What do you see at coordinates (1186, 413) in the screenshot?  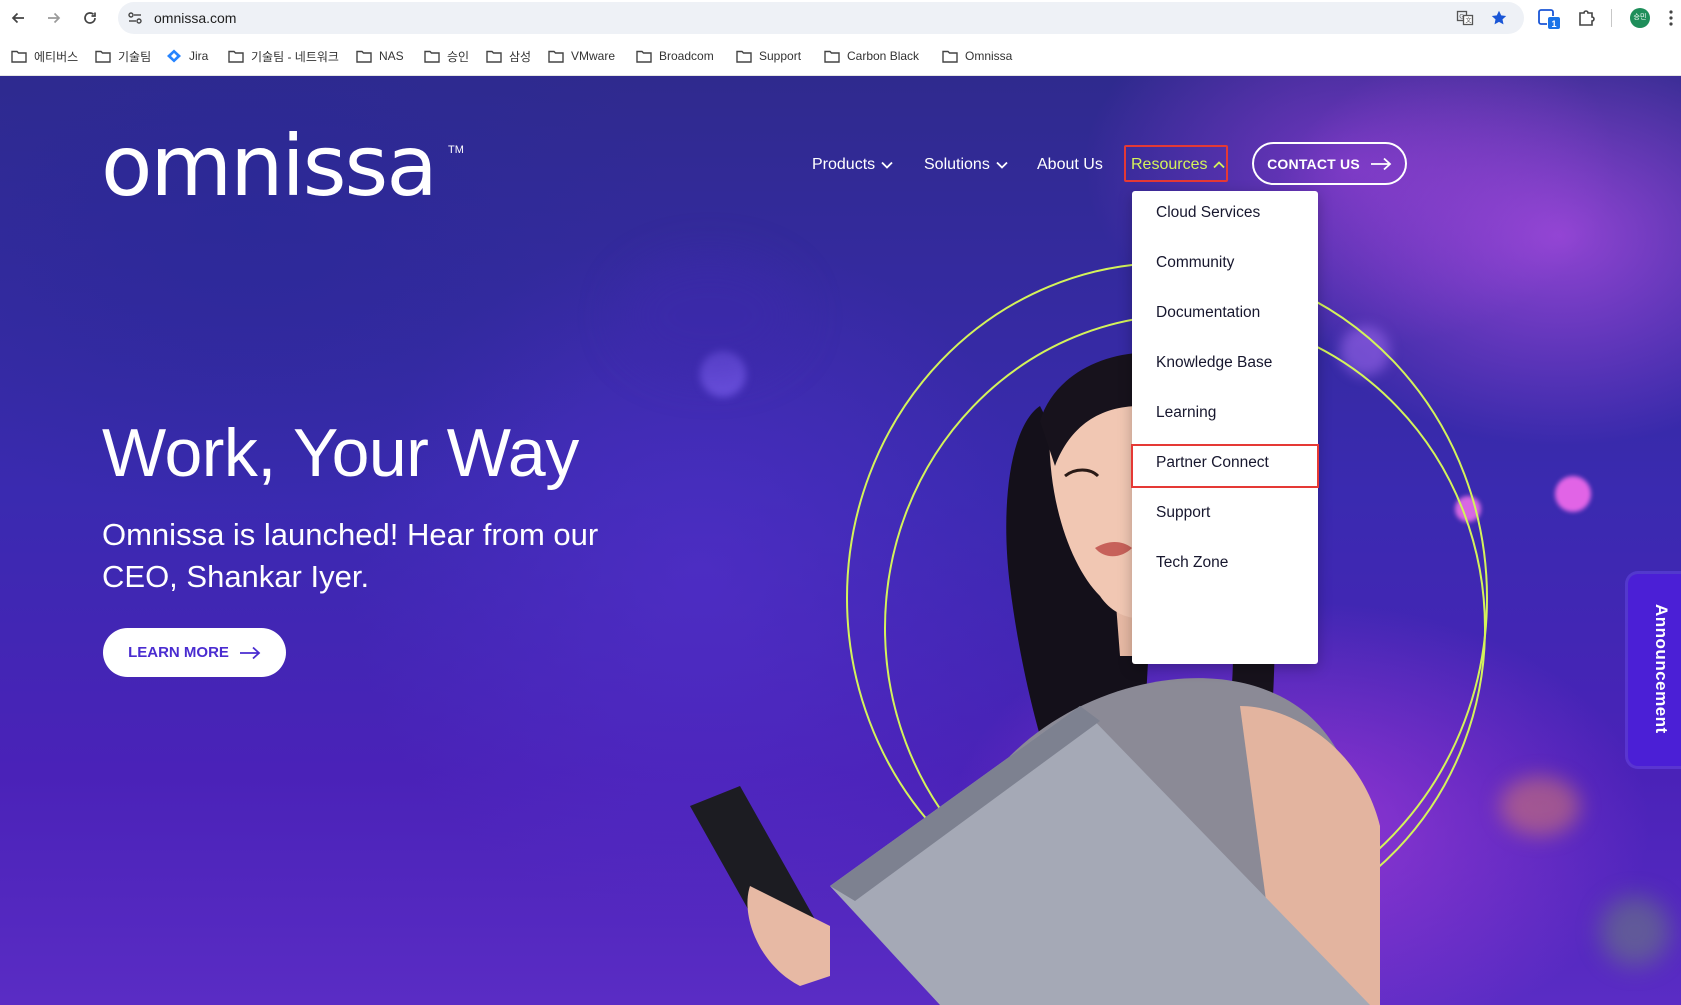 I see `menu-item-learning: Learning` at bounding box center [1186, 413].